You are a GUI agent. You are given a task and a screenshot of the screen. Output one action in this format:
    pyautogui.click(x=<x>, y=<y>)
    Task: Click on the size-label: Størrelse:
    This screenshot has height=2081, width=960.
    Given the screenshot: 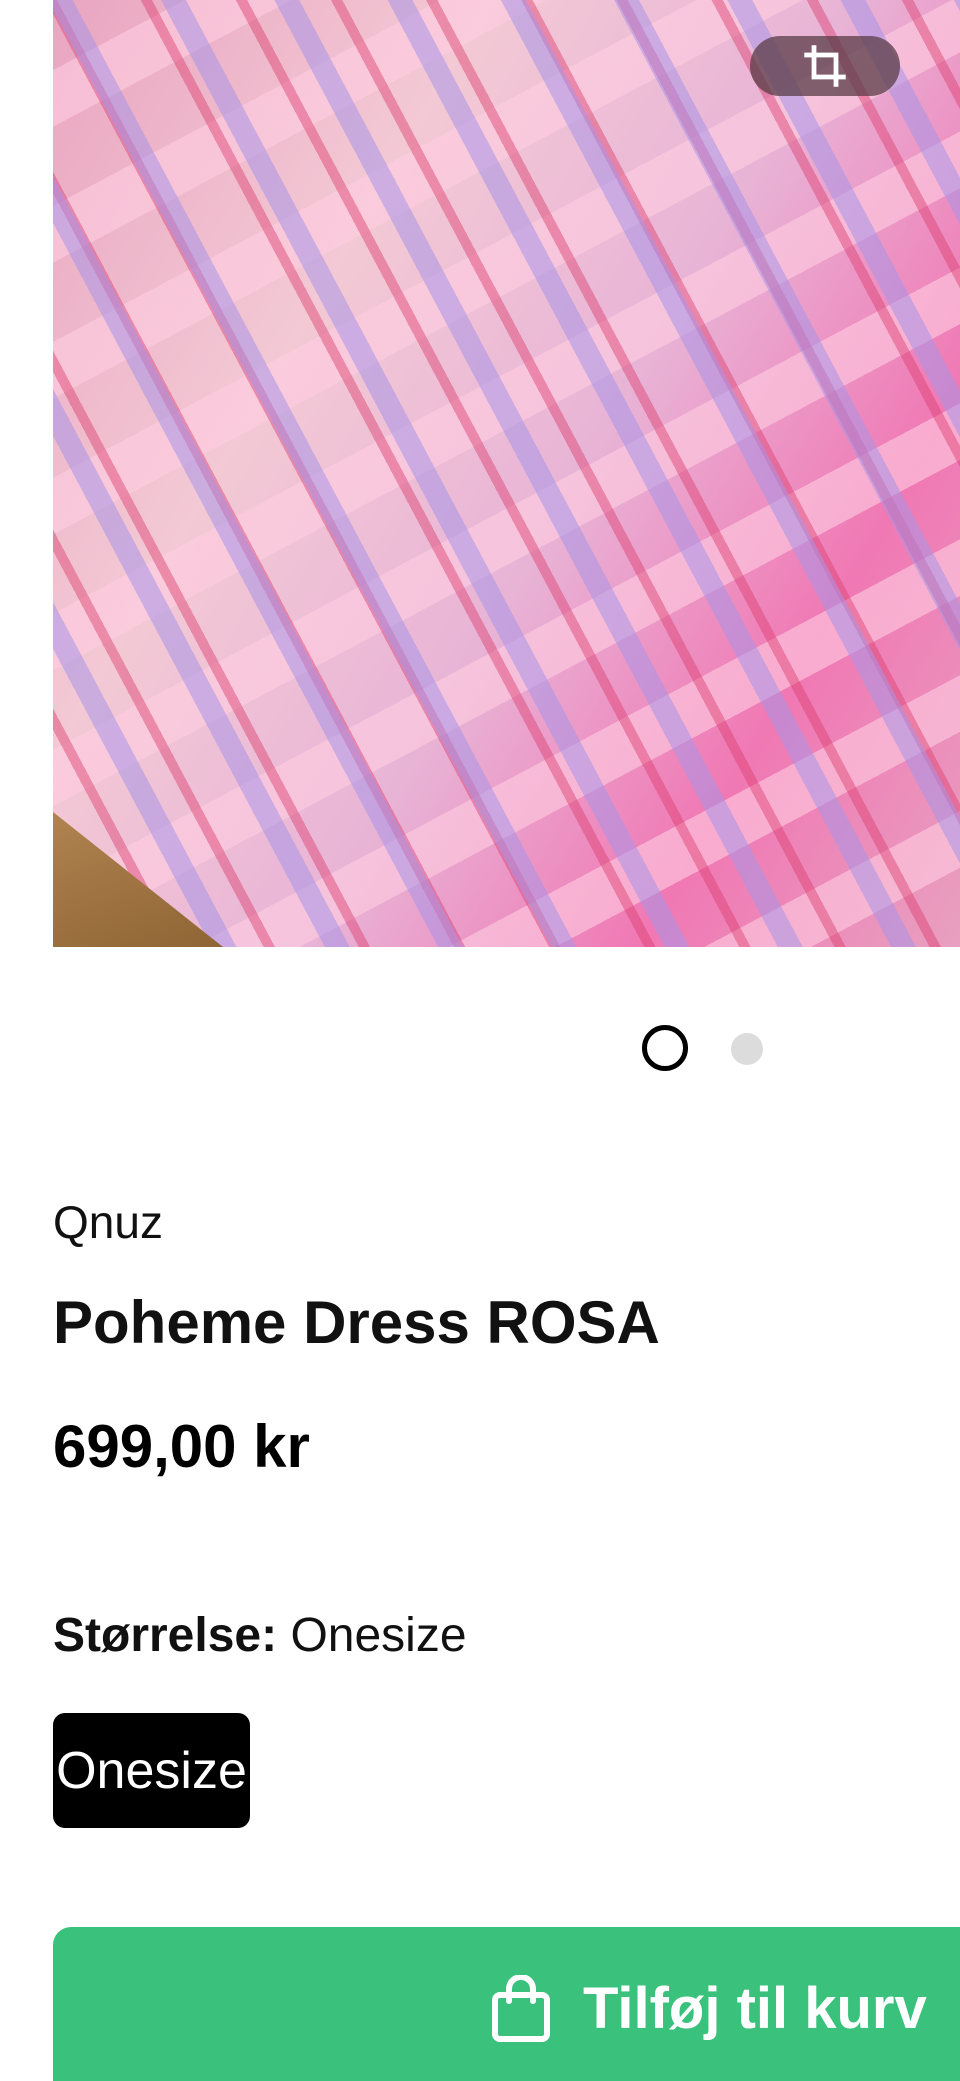 What is the action you would take?
    pyautogui.click(x=165, y=1635)
    